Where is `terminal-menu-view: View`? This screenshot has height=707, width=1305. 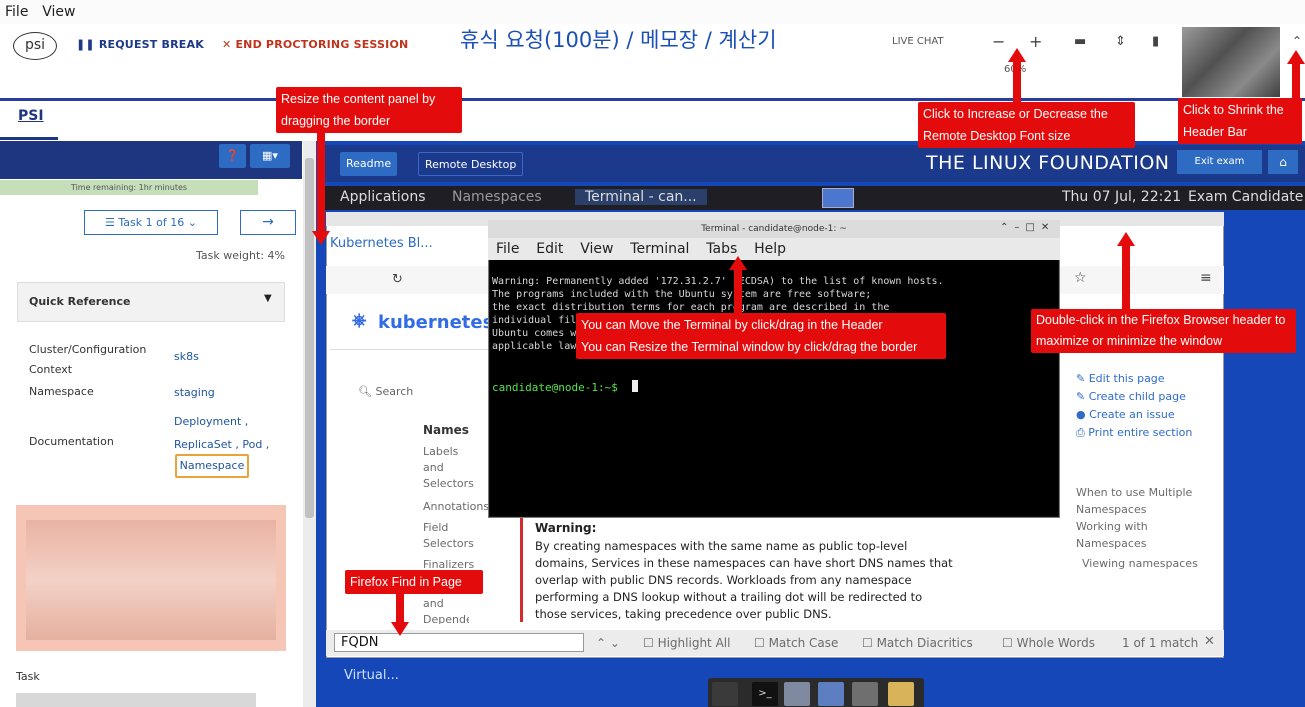 terminal-menu-view: View is located at coordinates (596, 249).